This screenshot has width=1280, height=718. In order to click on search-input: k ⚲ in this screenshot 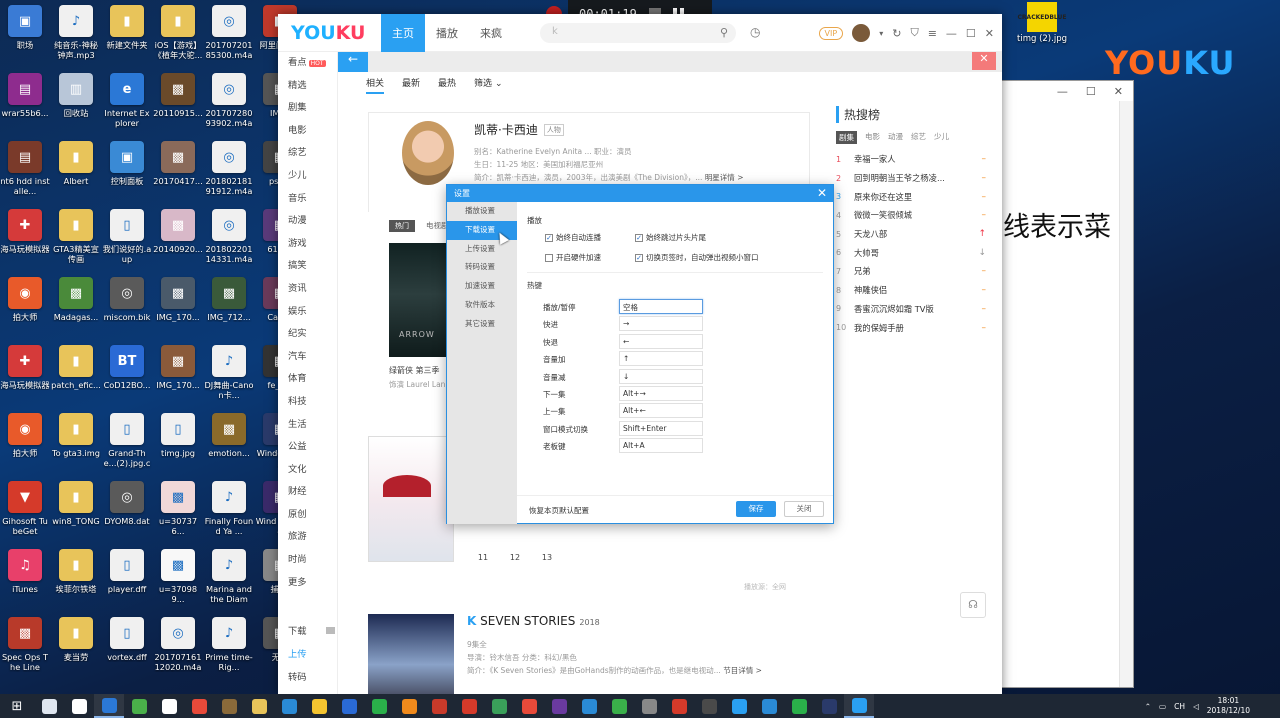, I will do `click(638, 33)`.